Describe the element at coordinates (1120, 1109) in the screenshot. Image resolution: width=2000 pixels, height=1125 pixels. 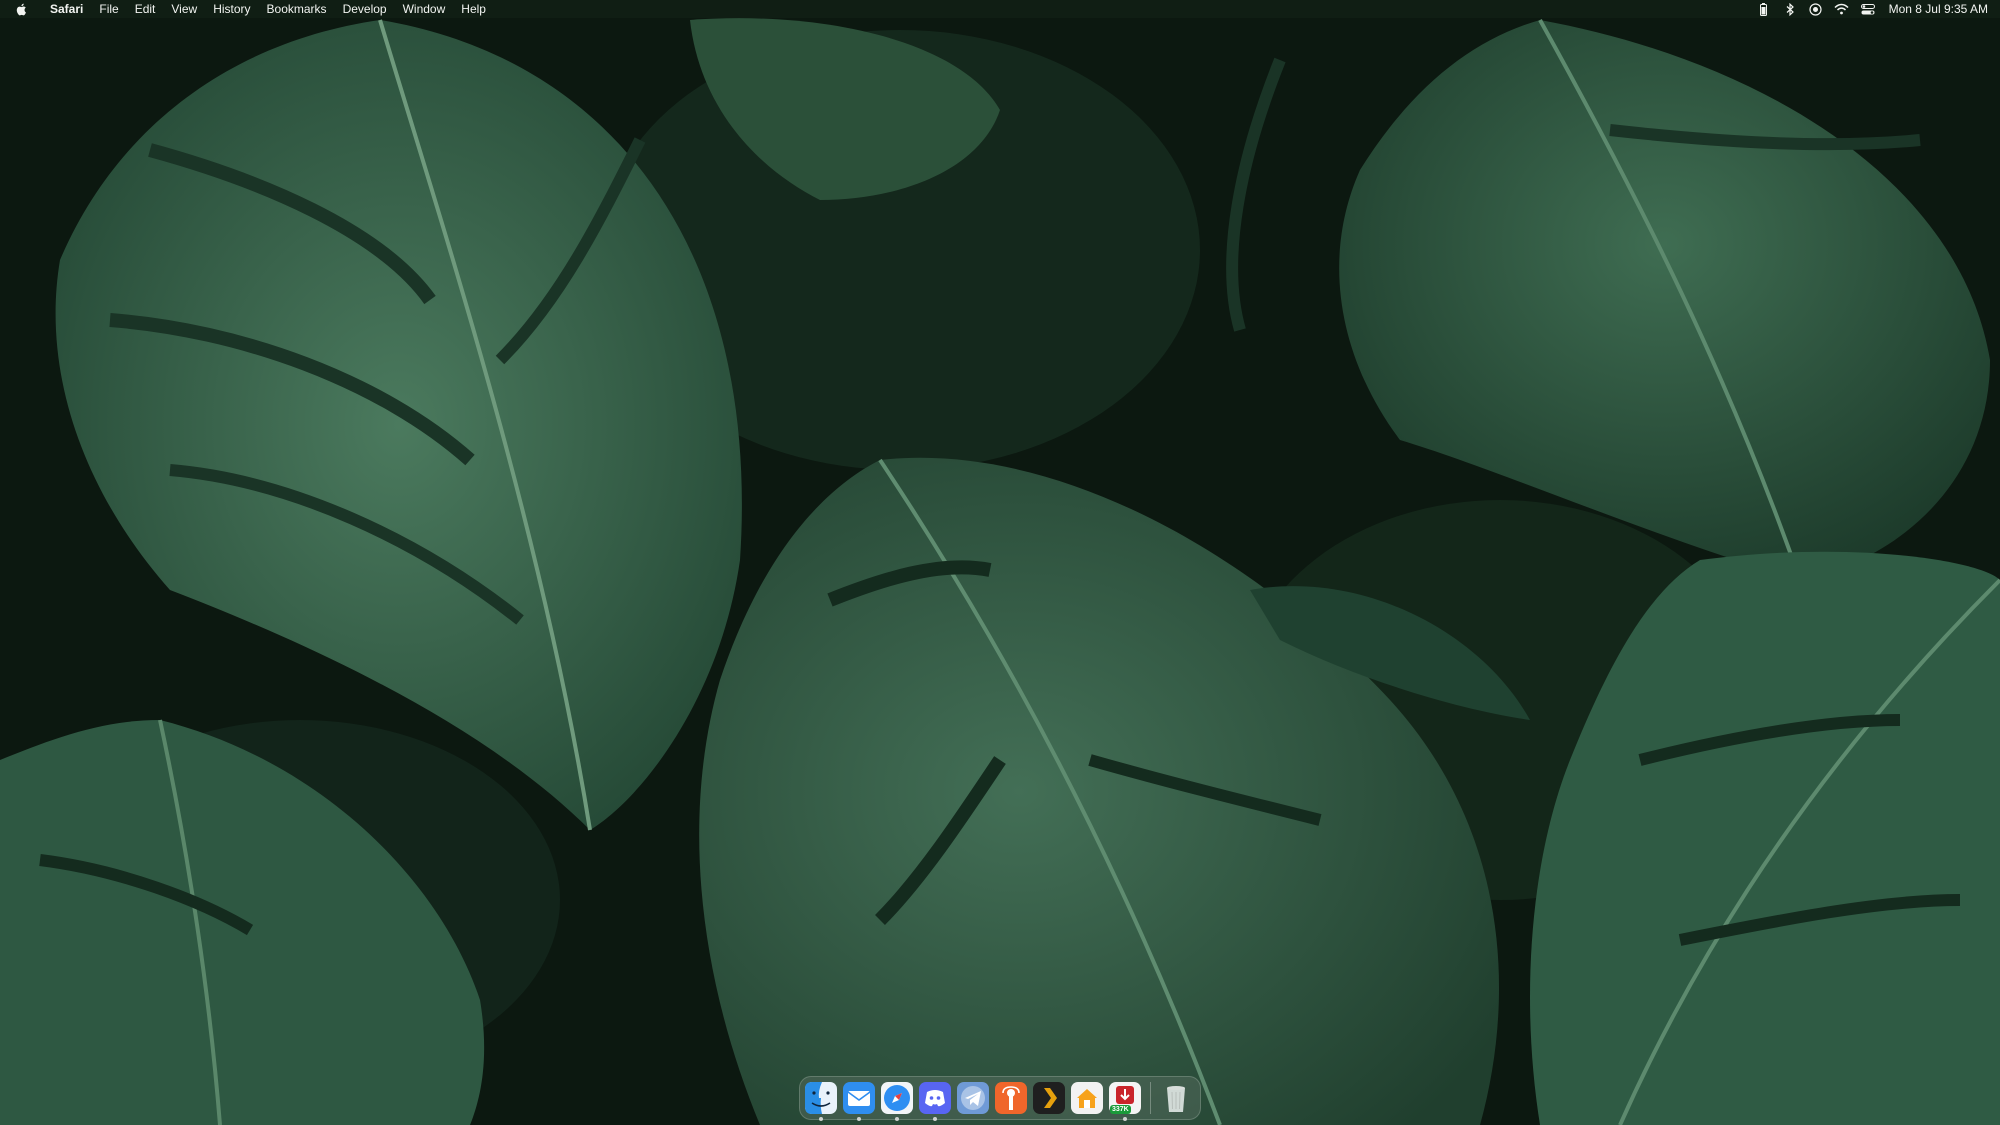
I see `download-speed-badge: 337K` at that location.